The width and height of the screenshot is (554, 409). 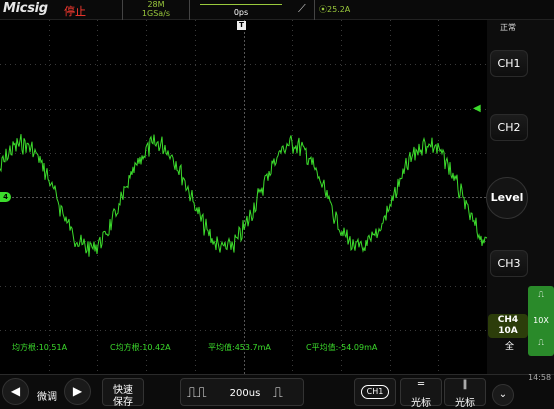 I want to click on horizontal-cursor-icon: ═, so click(x=421, y=384).